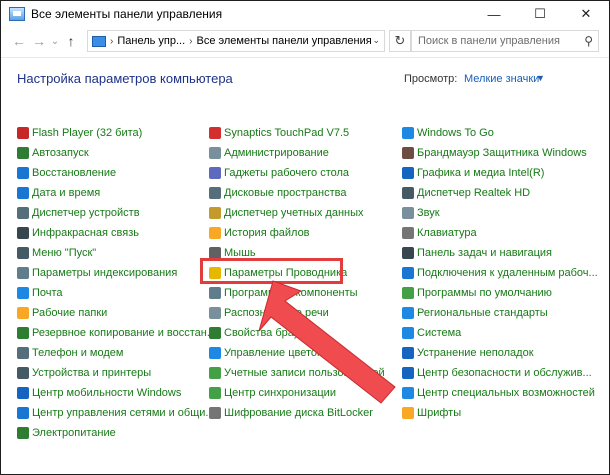 This screenshot has width=610, height=475. What do you see at coordinates (19, 41) in the screenshot?
I see `back-button: ←` at bounding box center [19, 41].